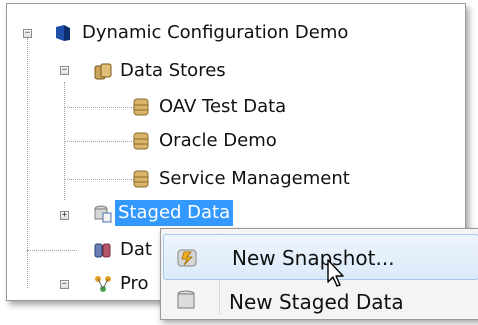  What do you see at coordinates (218, 141) in the screenshot?
I see `tree-item-oracle-demo: Oracle Demo` at bounding box center [218, 141].